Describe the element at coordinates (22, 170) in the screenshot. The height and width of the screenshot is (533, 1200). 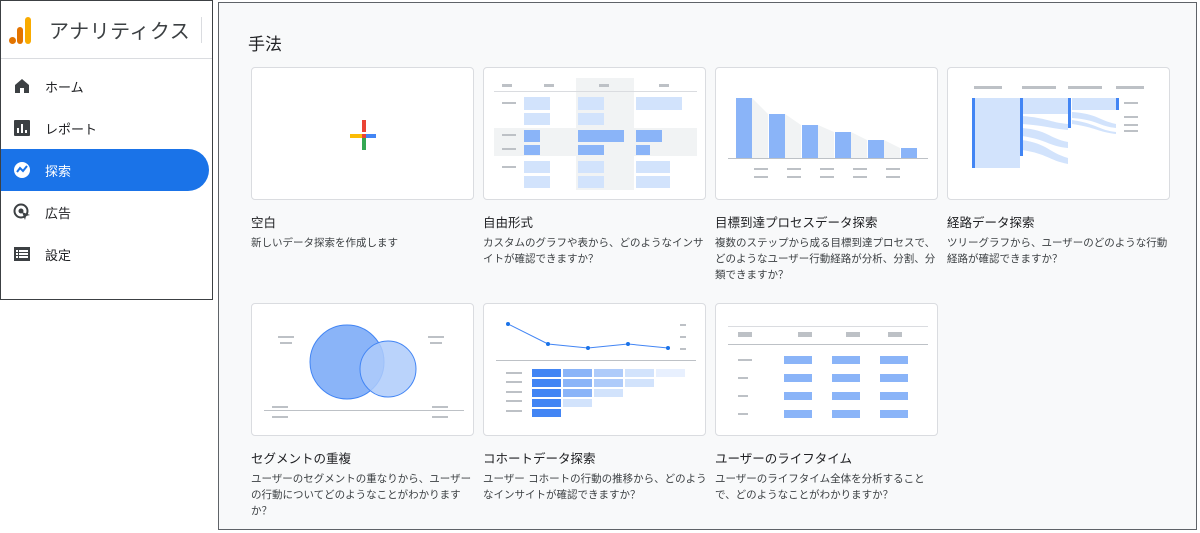
I see `explore-icon` at that location.